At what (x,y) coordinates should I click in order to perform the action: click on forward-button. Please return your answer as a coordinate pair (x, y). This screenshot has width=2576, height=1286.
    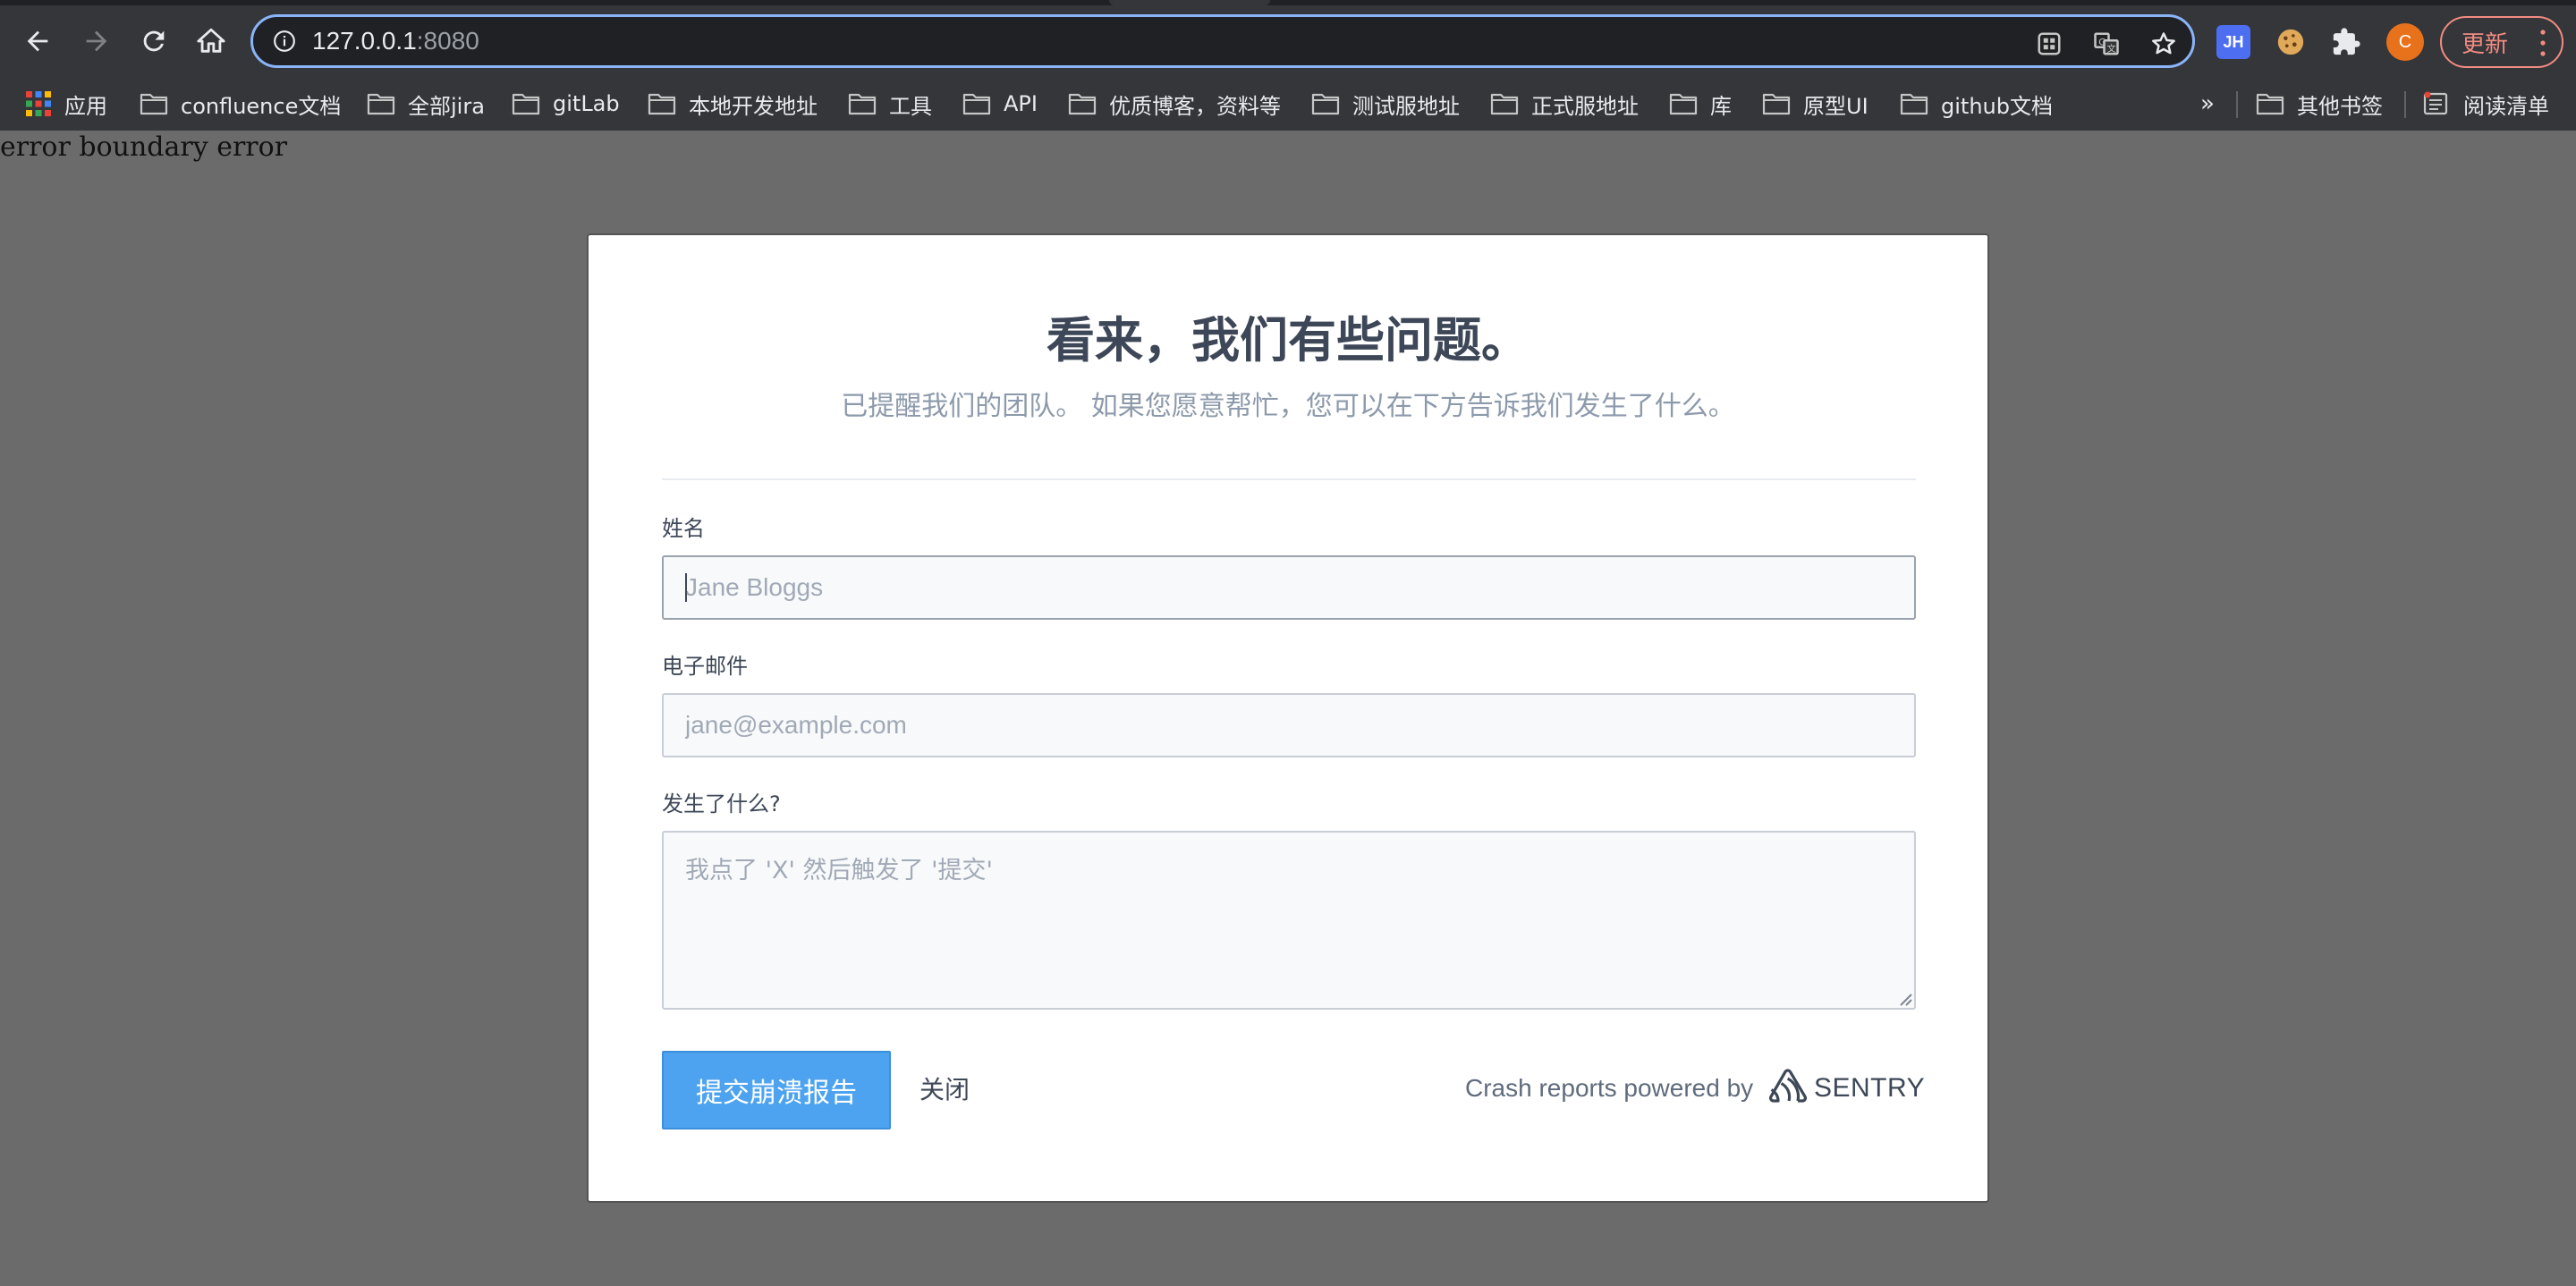
    Looking at the image, I should click on (96, 41).